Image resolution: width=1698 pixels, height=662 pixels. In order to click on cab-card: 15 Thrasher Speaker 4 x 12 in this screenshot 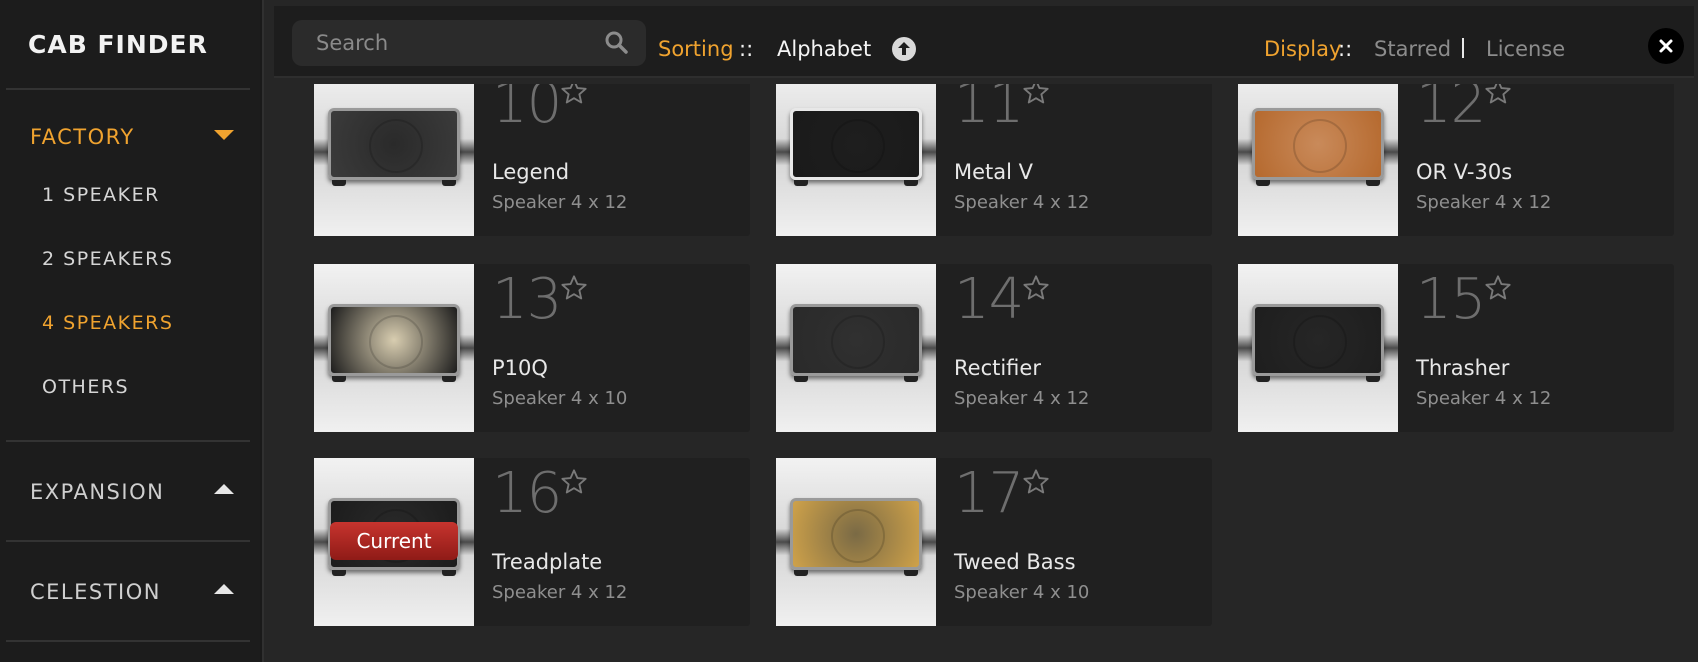, I will do `click(1456, 348)`.